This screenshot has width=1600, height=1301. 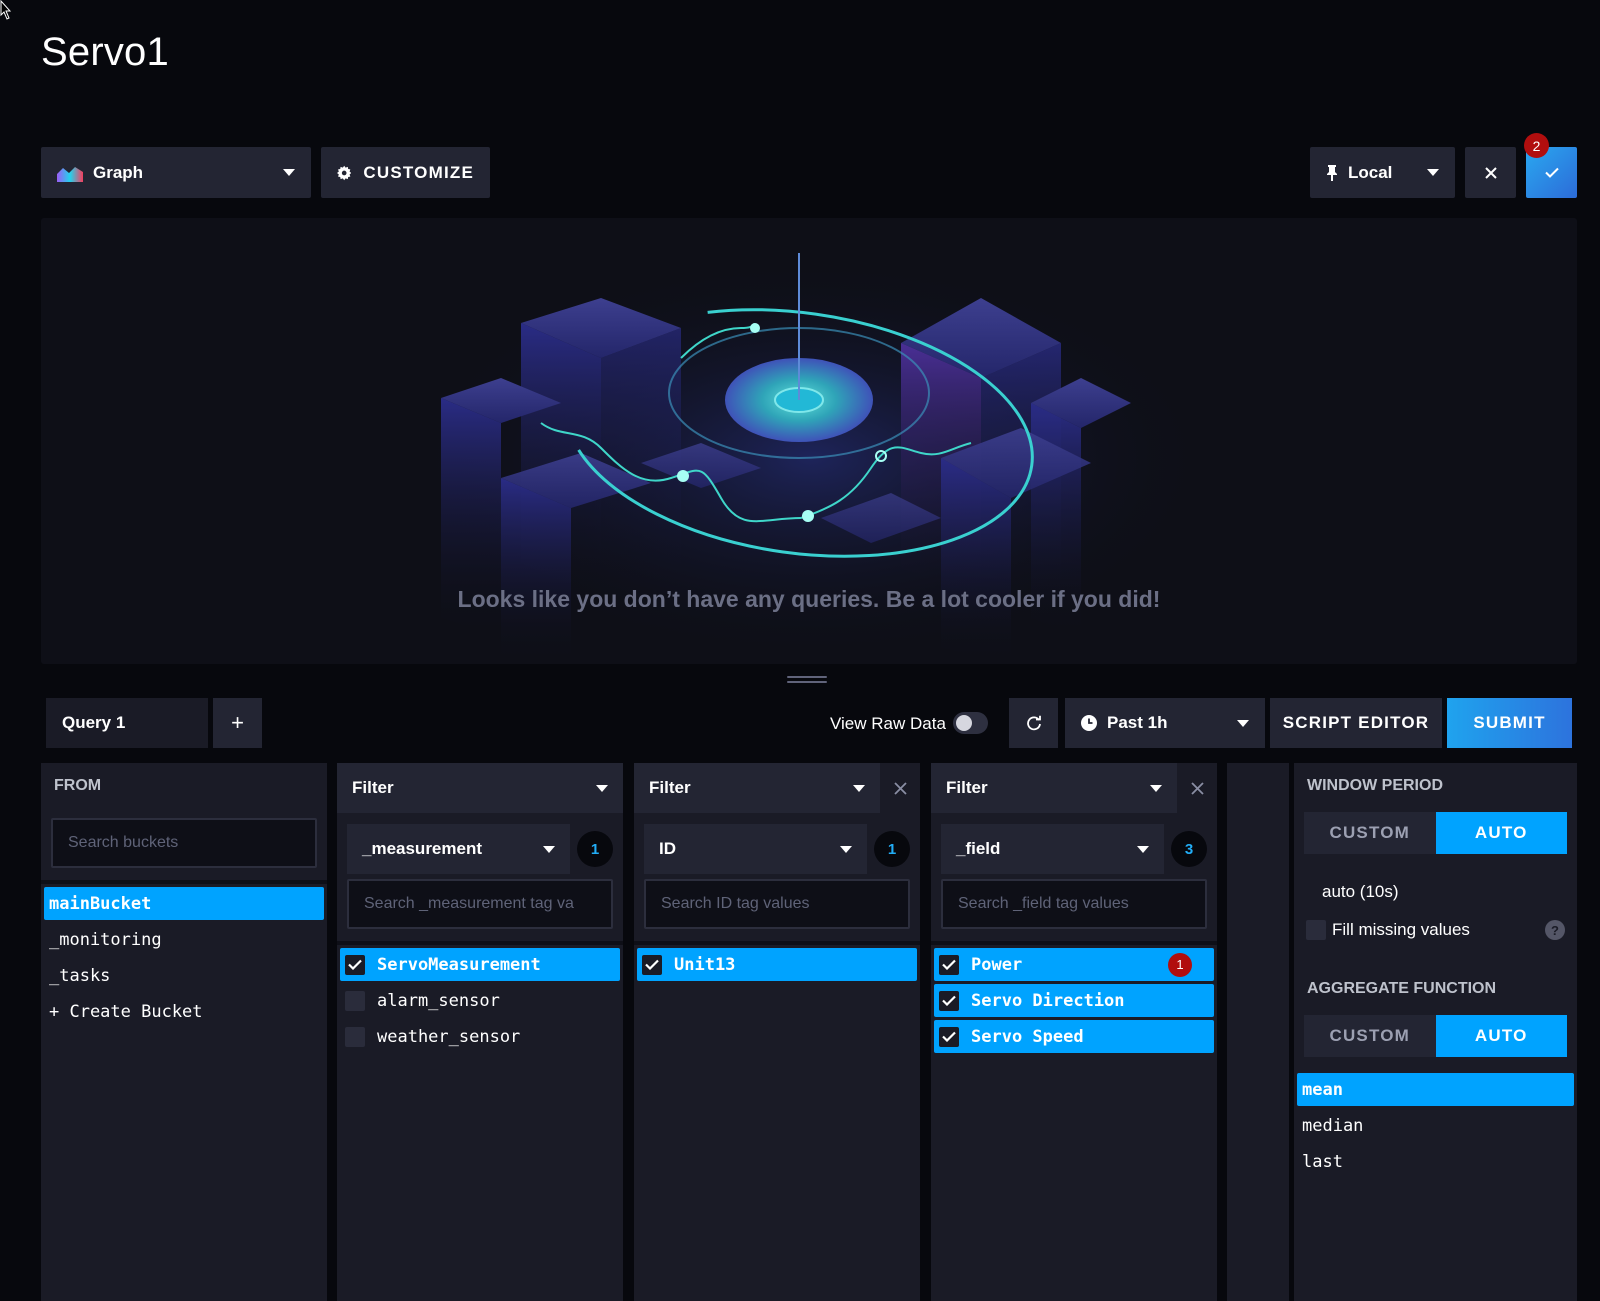 I want to click on view-raw-data-label: View Raw Data, so click(x=888, y=723).